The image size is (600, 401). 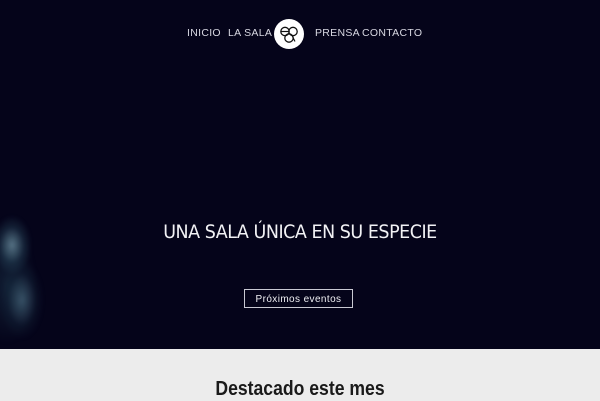 I want to click on site-logo, so click(x=289, y=34).